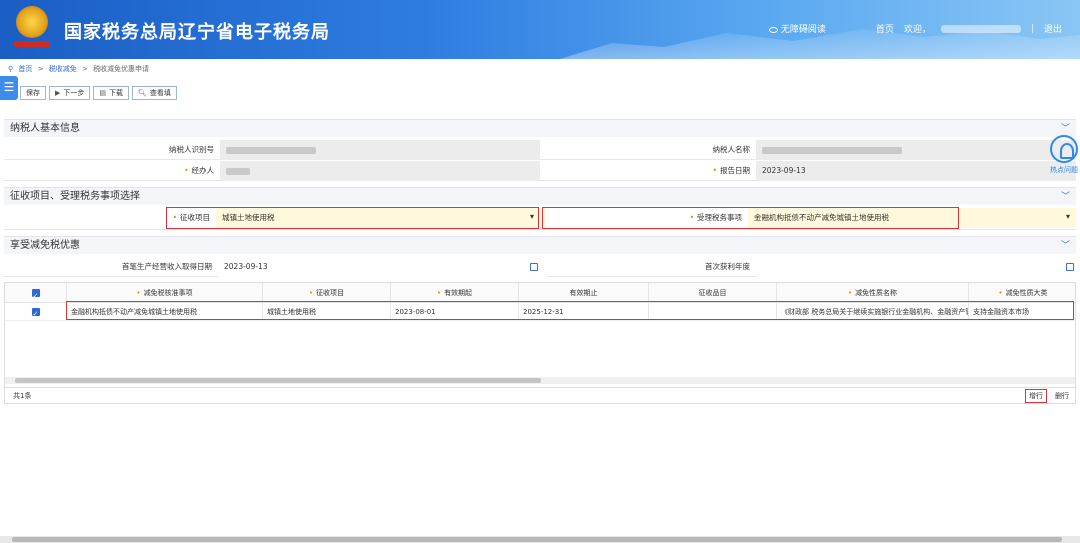  I want to click on location-pin-icon: ⚲, so click(11, 69).